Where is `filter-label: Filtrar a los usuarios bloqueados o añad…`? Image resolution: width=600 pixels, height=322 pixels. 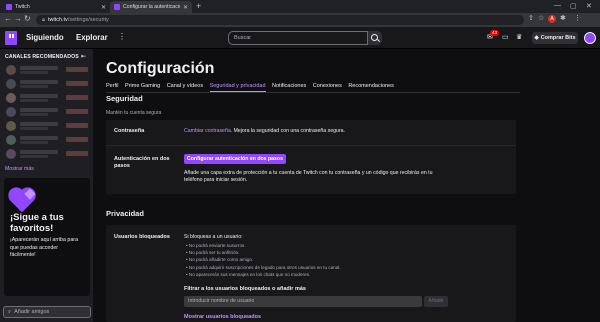 filter-label: Filtrar a los usuarios bloqueados o añad… is located at coordinates (245, 289).